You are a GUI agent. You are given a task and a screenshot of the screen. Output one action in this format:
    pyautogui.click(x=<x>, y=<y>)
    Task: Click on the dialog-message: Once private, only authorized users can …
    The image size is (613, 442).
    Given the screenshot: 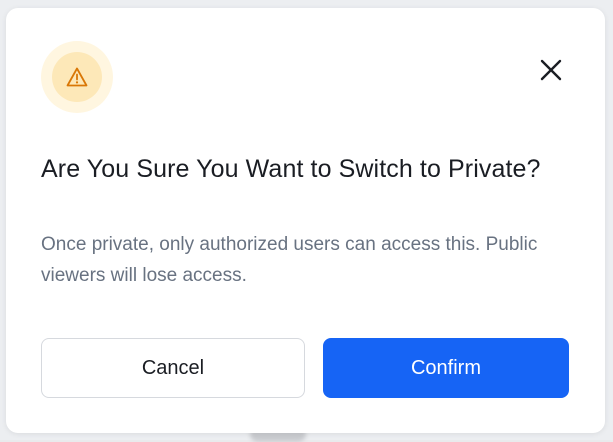 What is the action you would take?
    pyautogui.click(x=289, y=260)
    